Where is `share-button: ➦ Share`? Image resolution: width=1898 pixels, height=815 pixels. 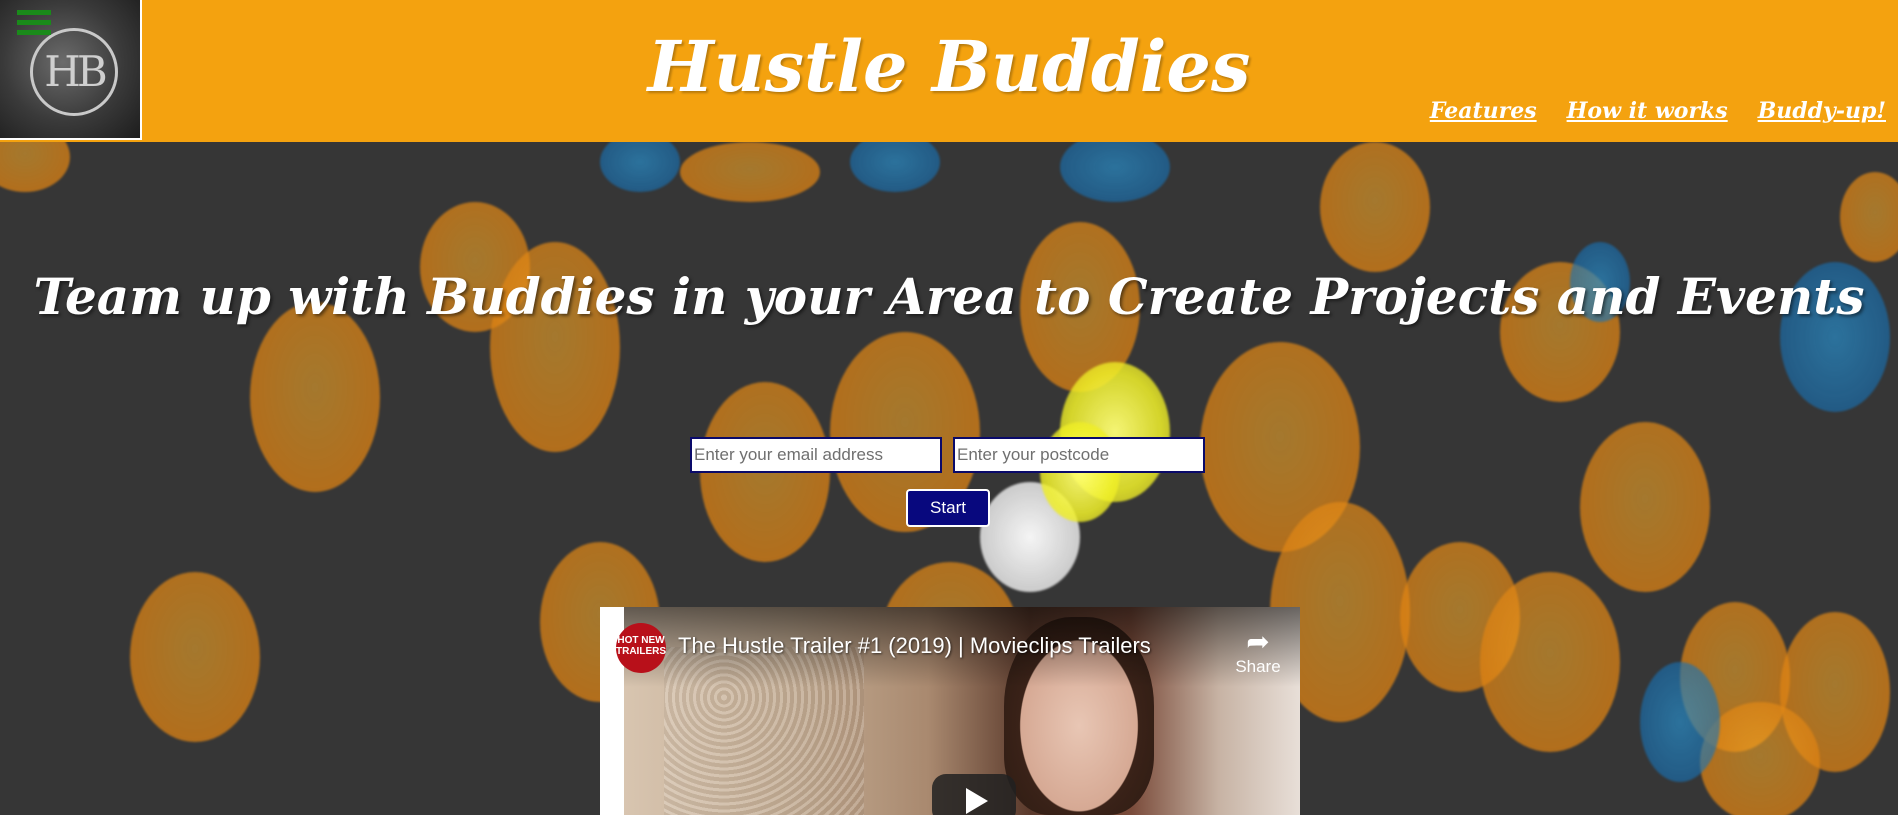 share-button: ➦ Share is located at coordinates (1258, 652).